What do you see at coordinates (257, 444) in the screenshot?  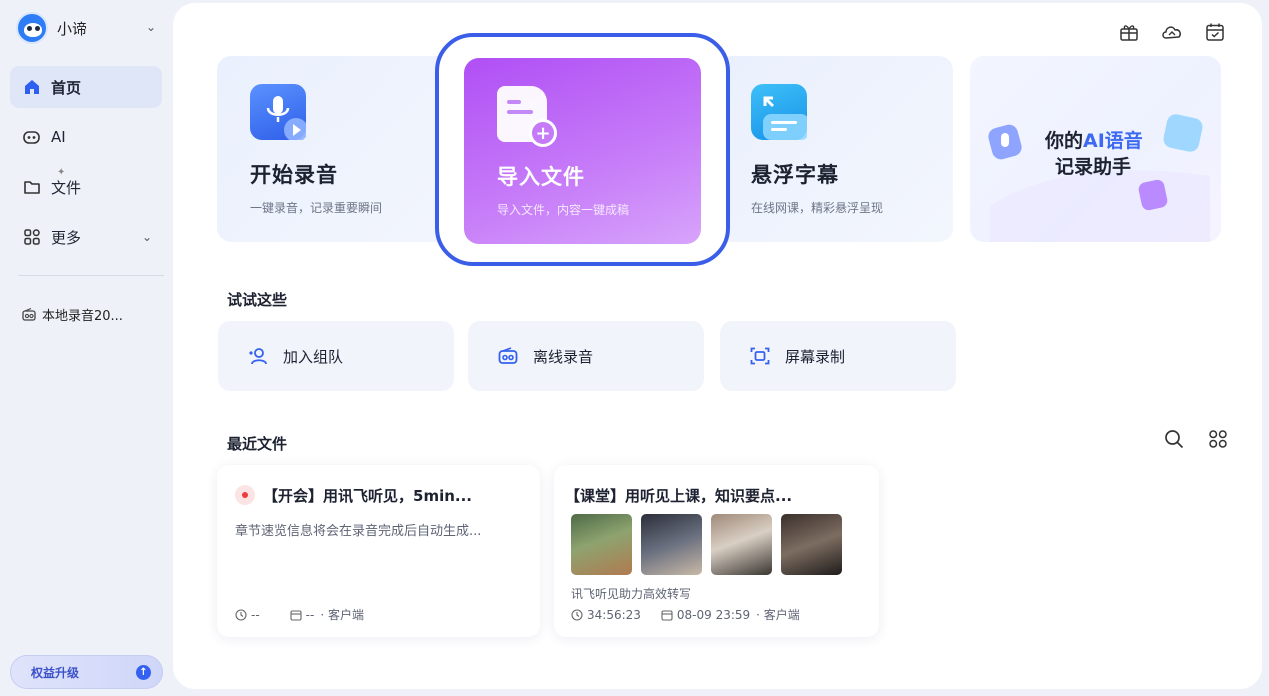 I see `recent-files-title: 最近文件` at bounding box center [257, 444].